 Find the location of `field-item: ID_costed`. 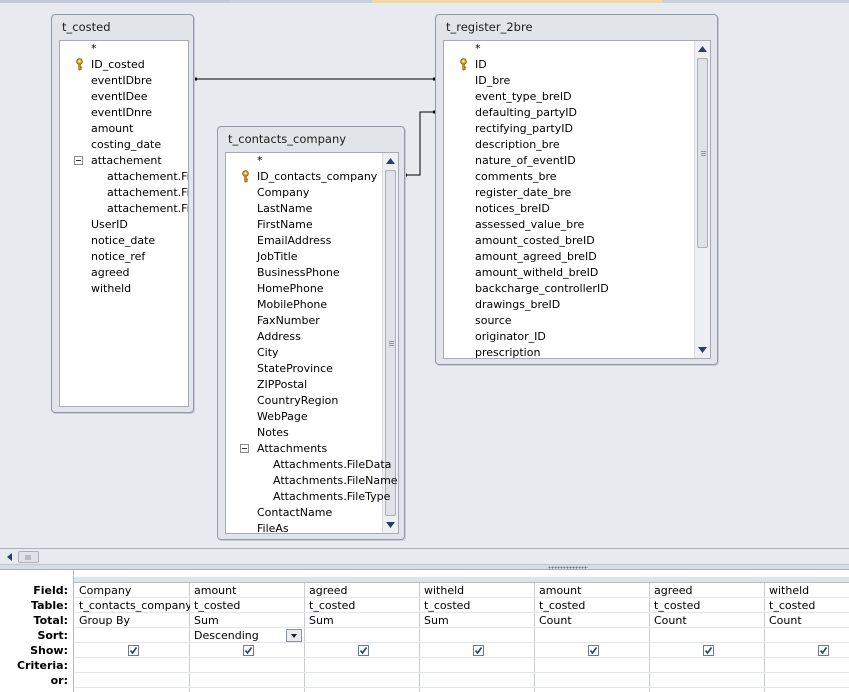

field-item: ID_costed is located at coordinates (118, 65).